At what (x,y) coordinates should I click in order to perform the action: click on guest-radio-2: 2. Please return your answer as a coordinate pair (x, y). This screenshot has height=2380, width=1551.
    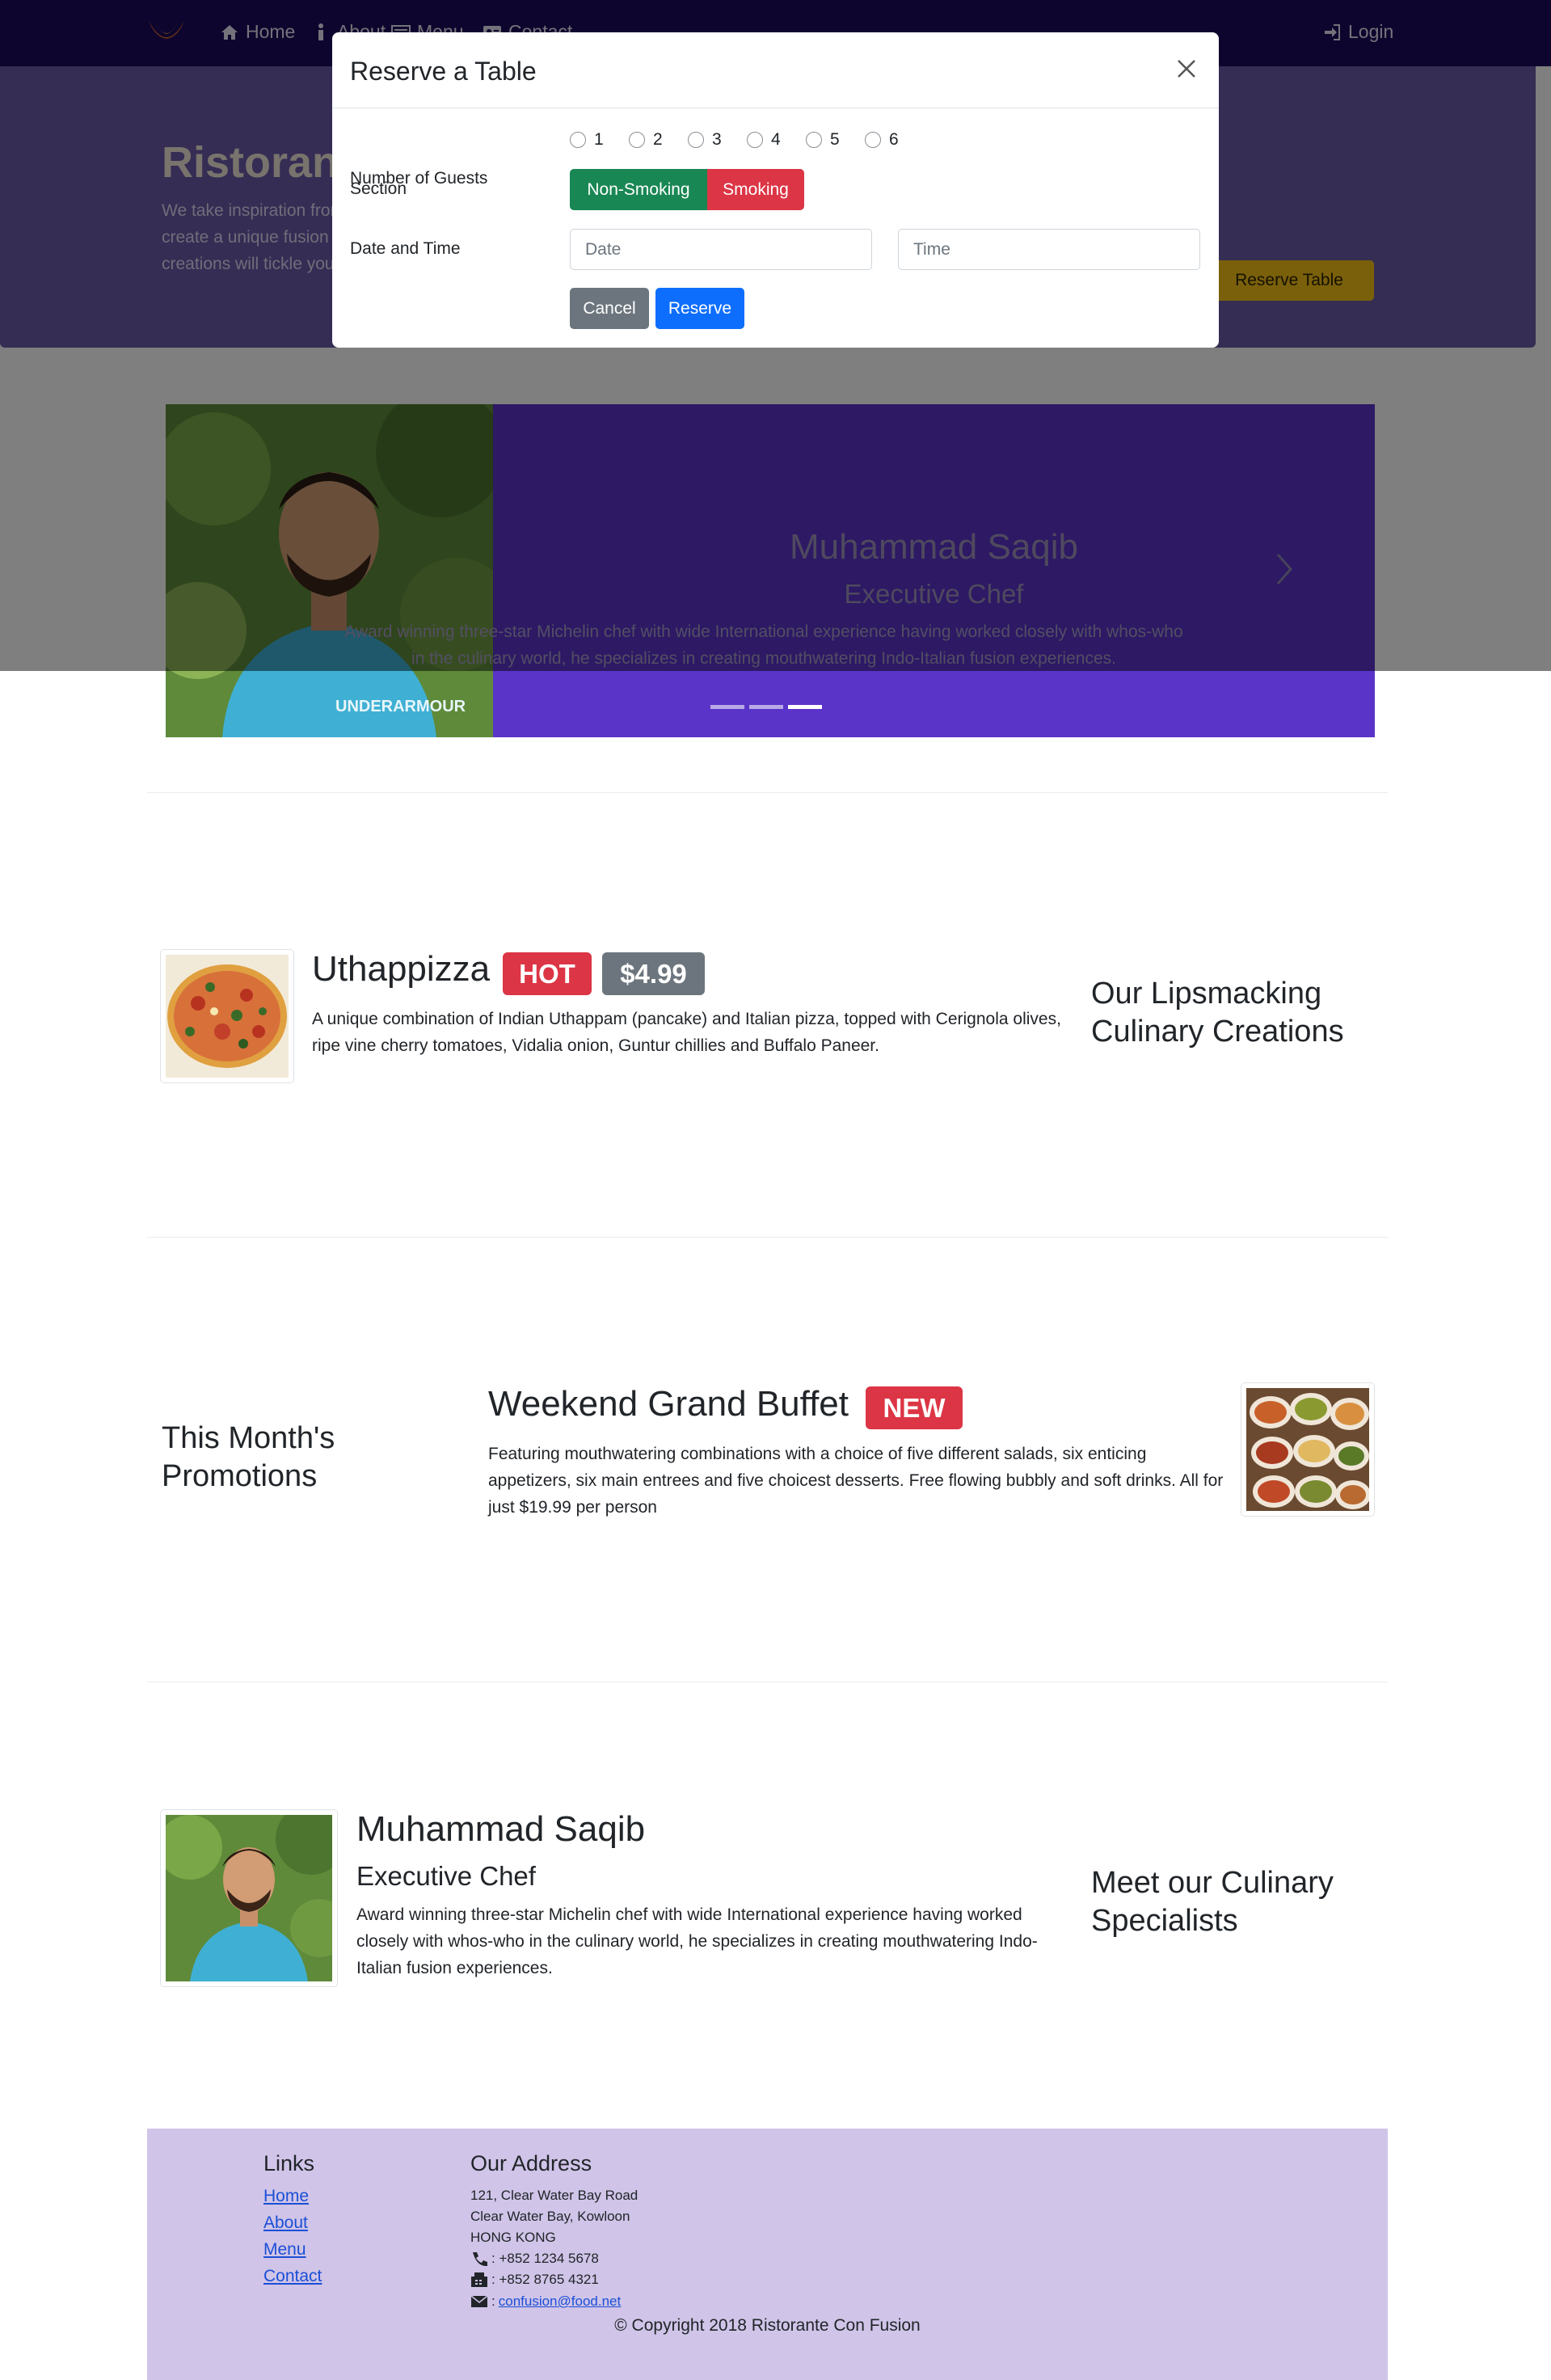
    Looking at the image, I should click on (646, 140).